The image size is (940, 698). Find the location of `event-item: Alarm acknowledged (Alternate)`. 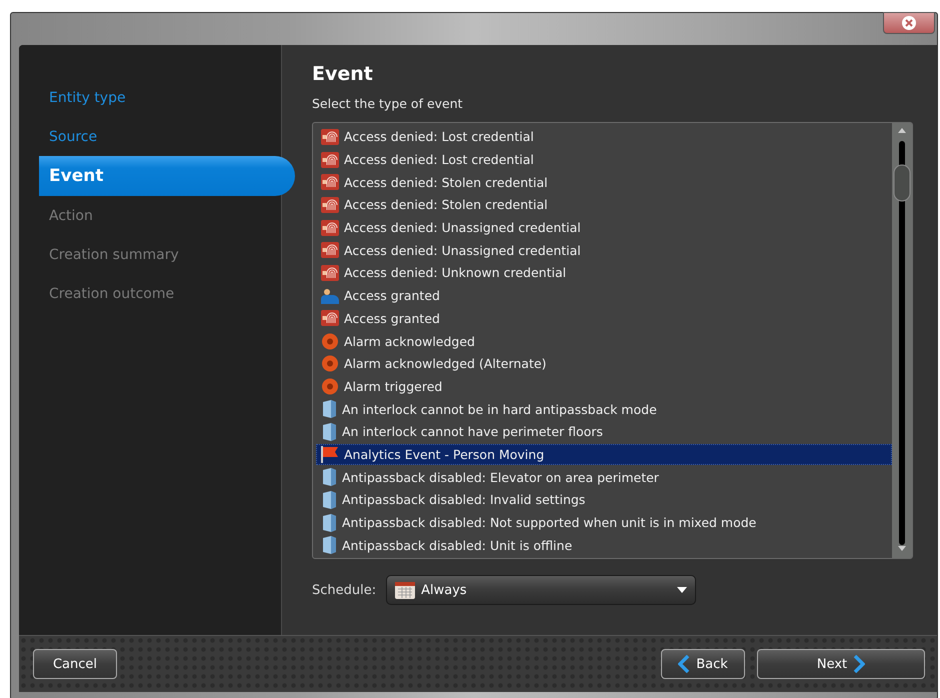

event-item: Alarm acknowledged (Alternate) is located at coordinates (604, 363).